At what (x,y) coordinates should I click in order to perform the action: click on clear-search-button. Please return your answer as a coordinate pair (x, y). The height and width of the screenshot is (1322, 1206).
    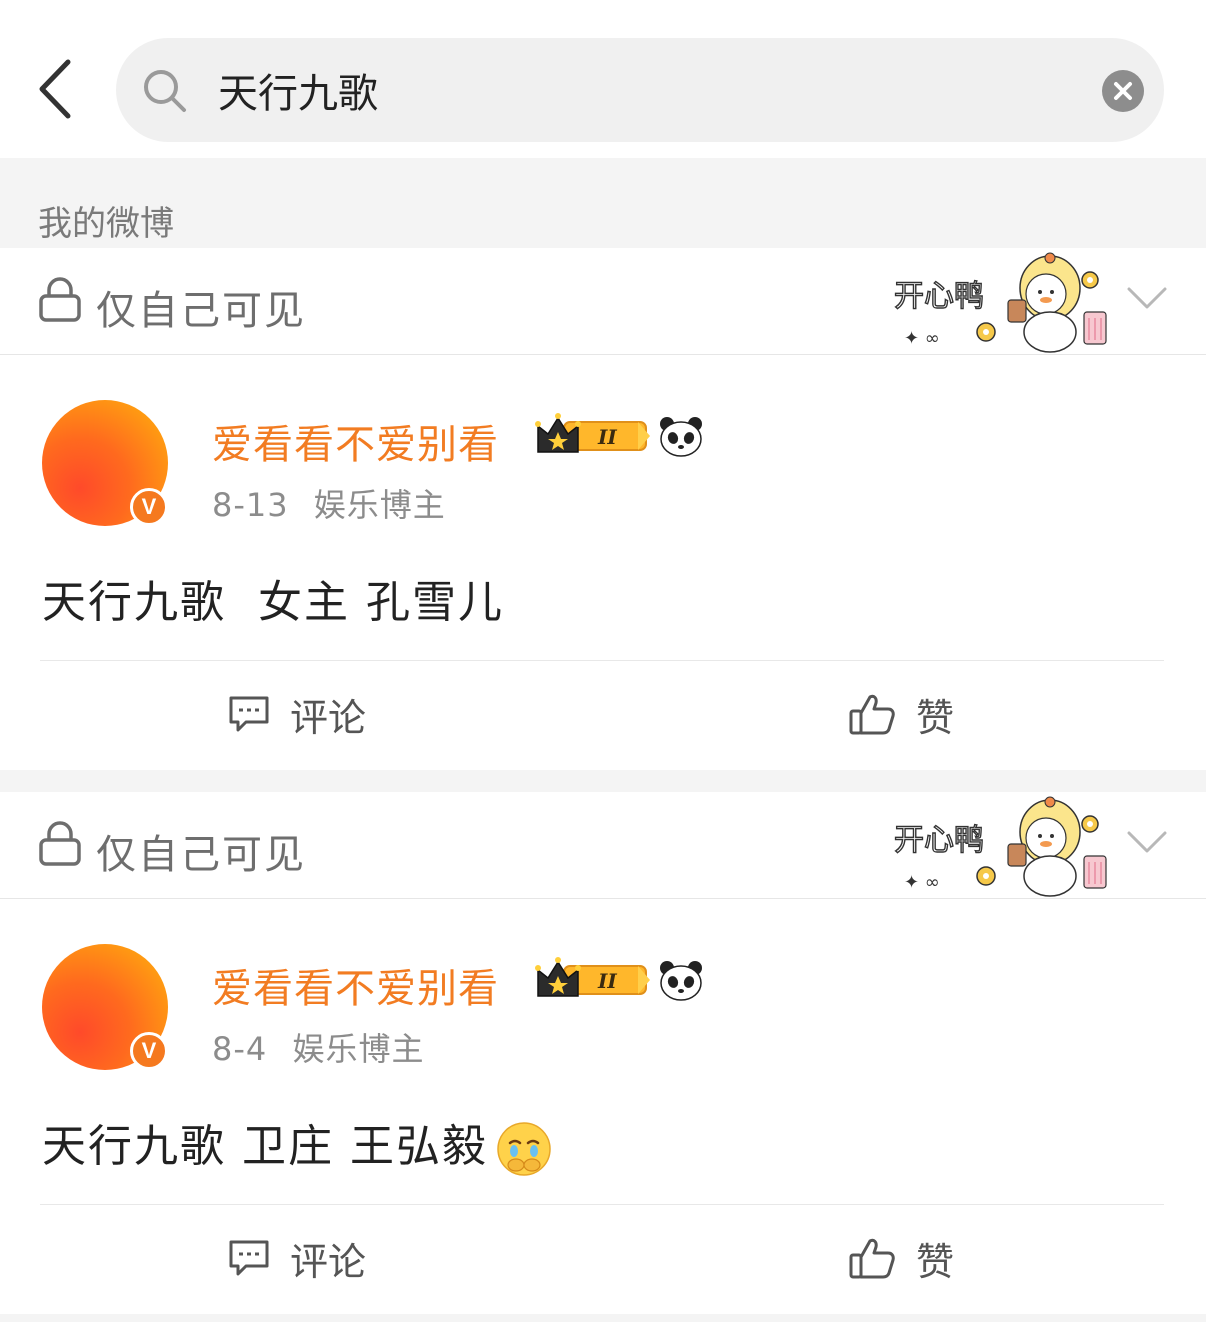
    Looking at the image, I should click on (1123, 91).